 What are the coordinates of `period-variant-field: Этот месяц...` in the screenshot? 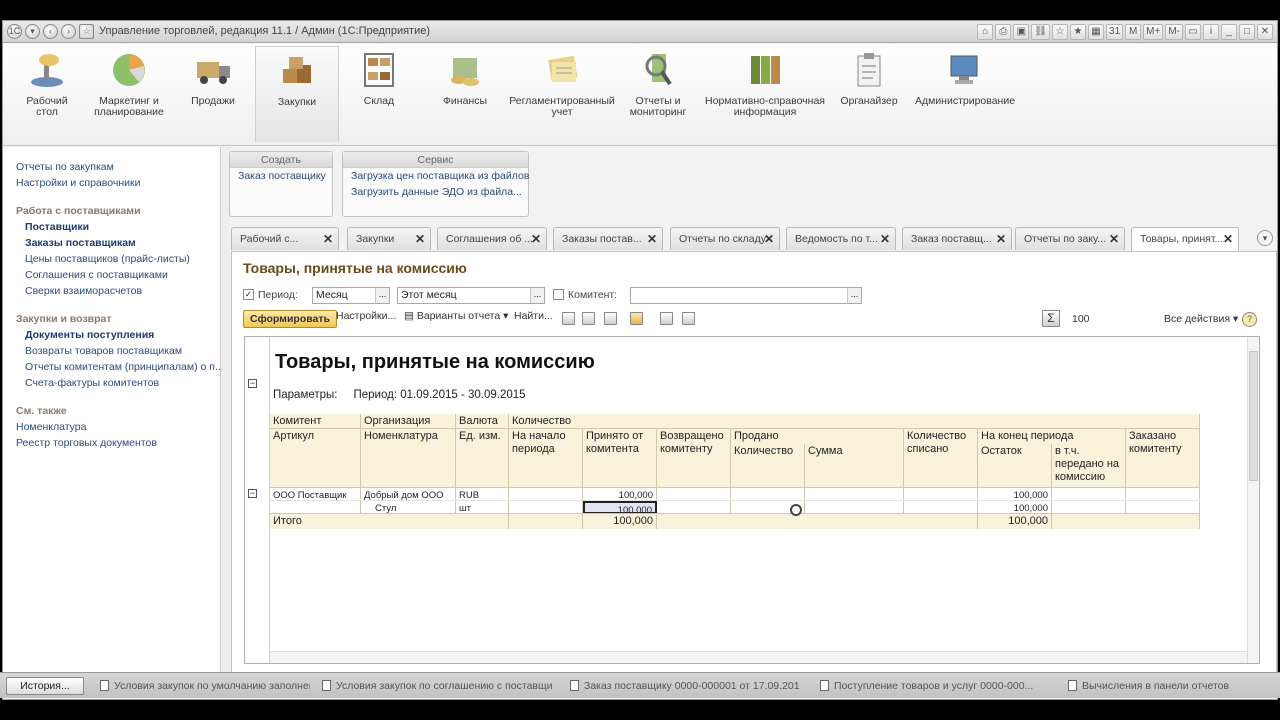 It's located at (471, 295).